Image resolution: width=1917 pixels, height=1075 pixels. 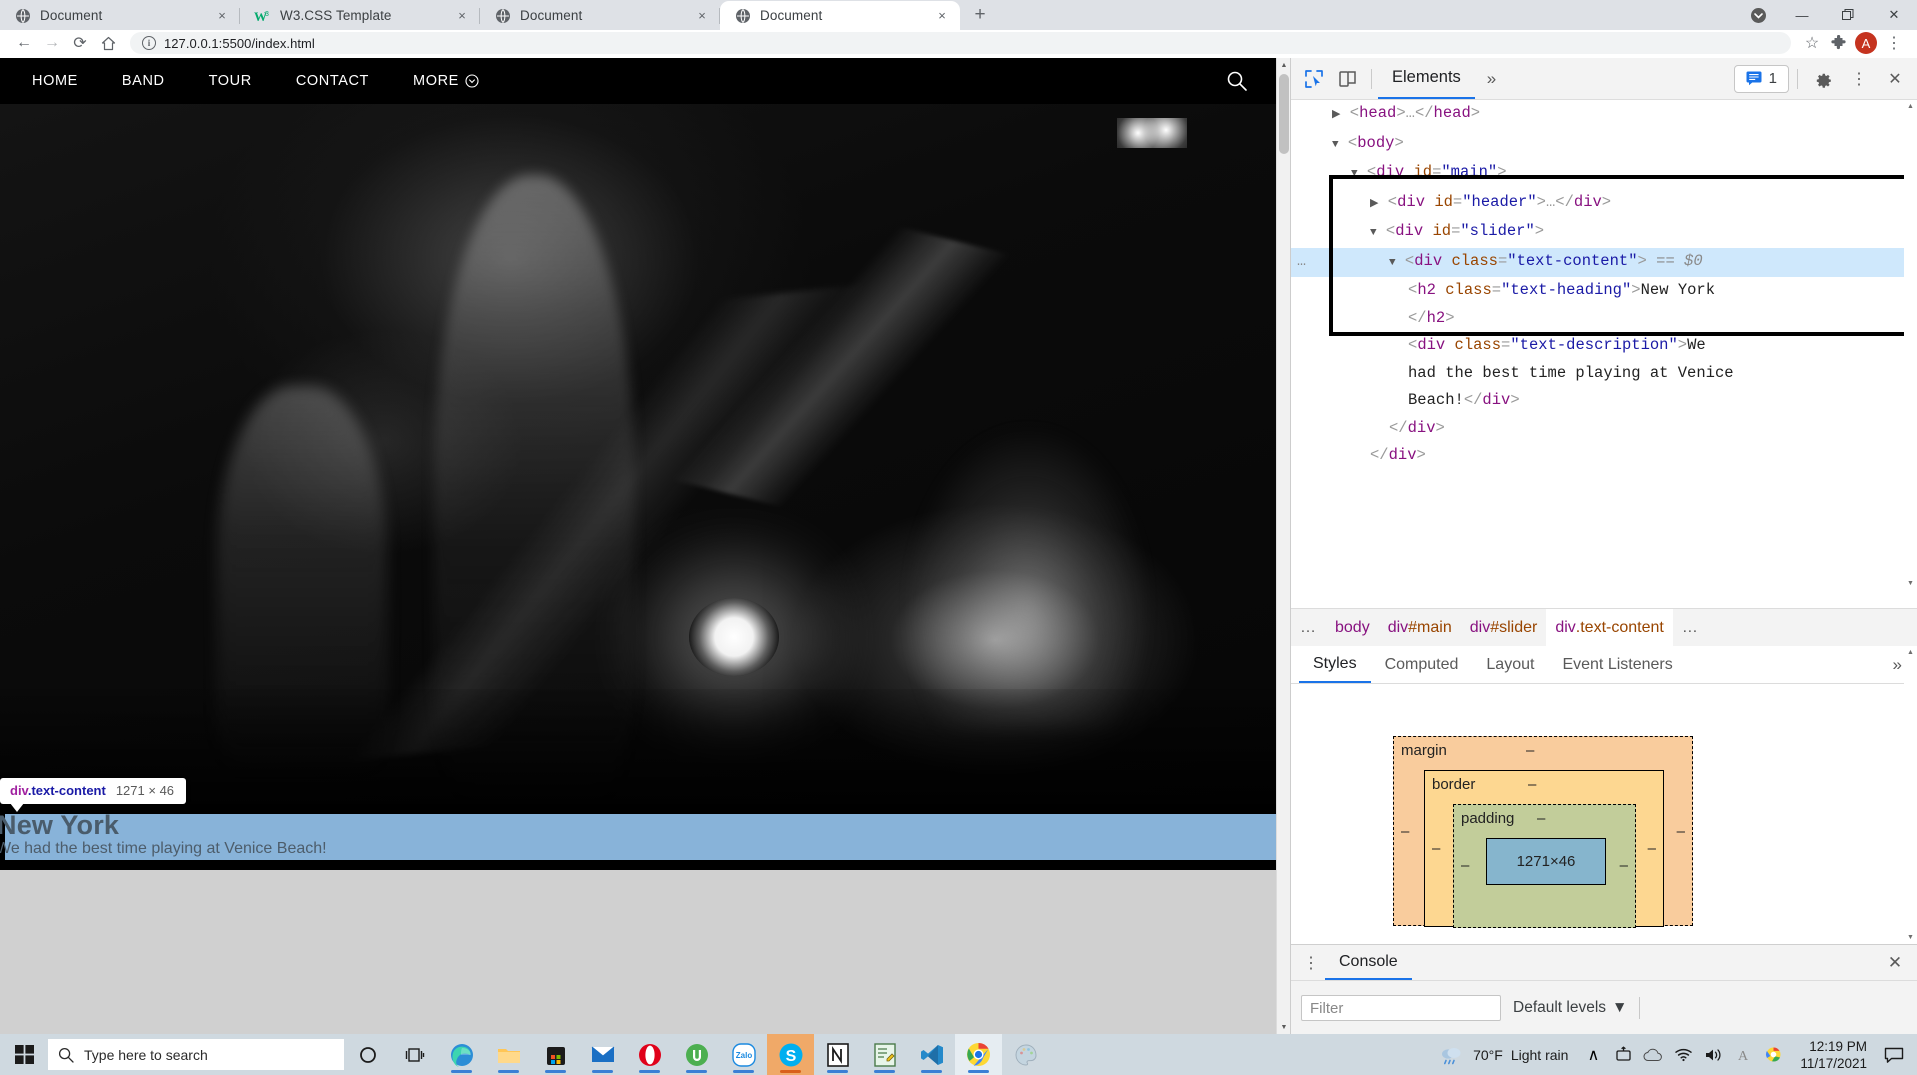 I want to click on search-icon, so click(x=1237, y=81).